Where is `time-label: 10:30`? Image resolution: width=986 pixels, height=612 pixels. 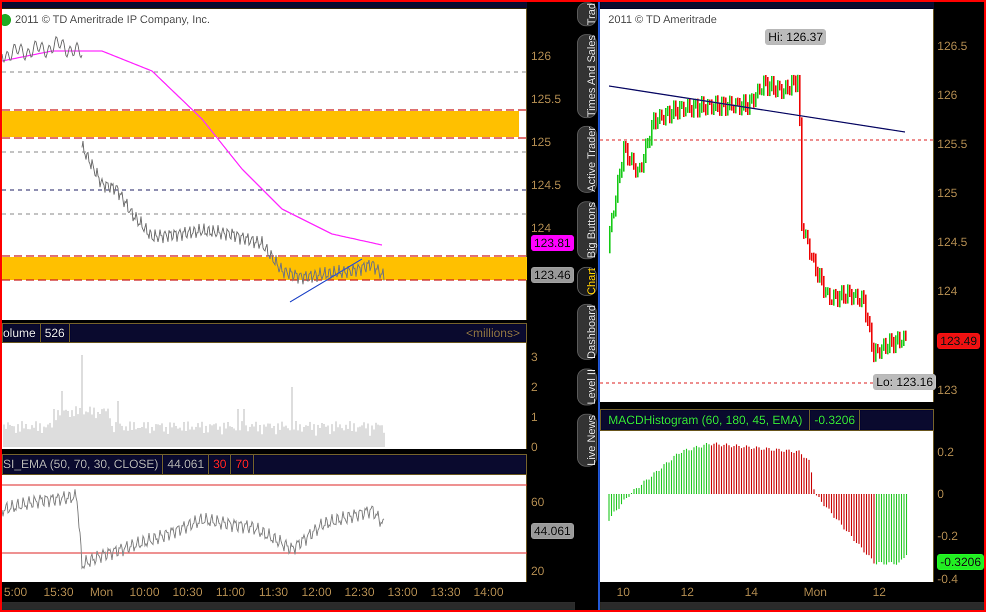 time-label: 10:30 is located at coordinates (187, 592).